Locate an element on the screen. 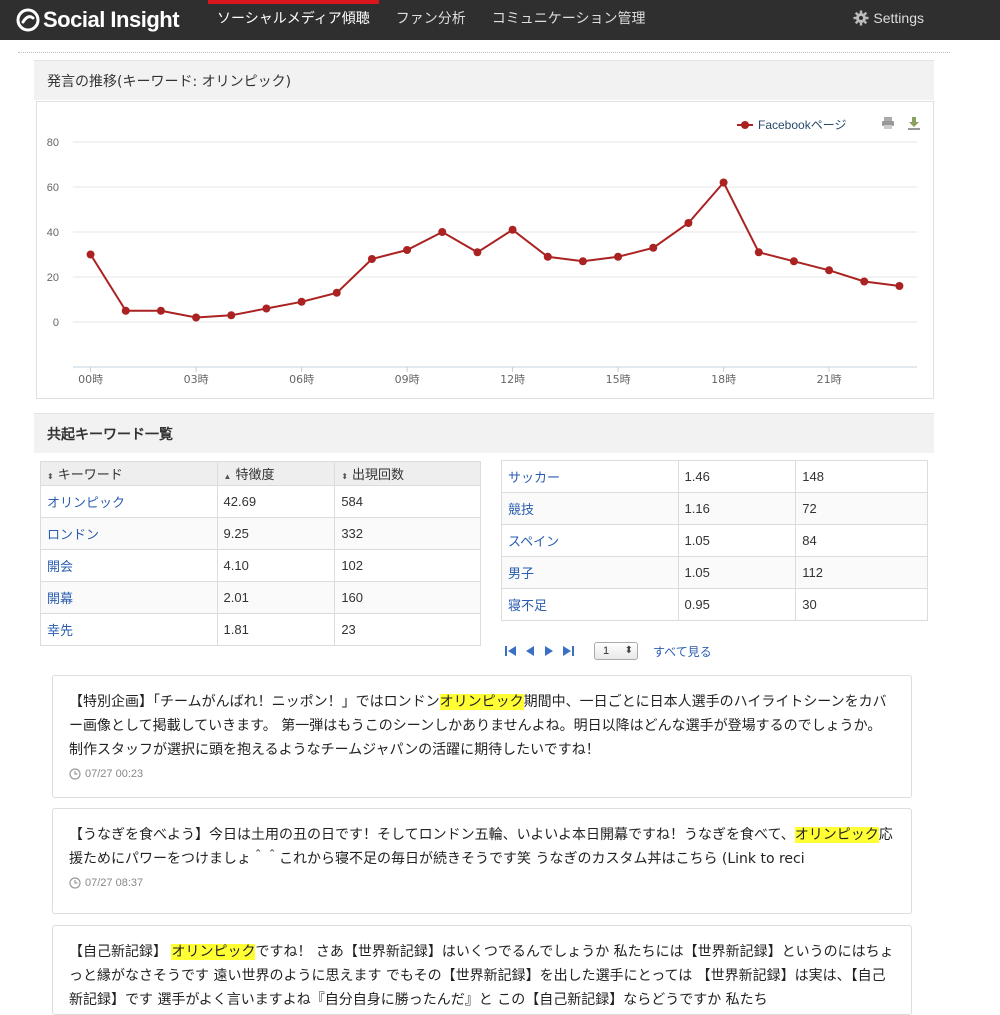 The image size is (1000, 1015). download-icon is located at coordinates (914, 123).